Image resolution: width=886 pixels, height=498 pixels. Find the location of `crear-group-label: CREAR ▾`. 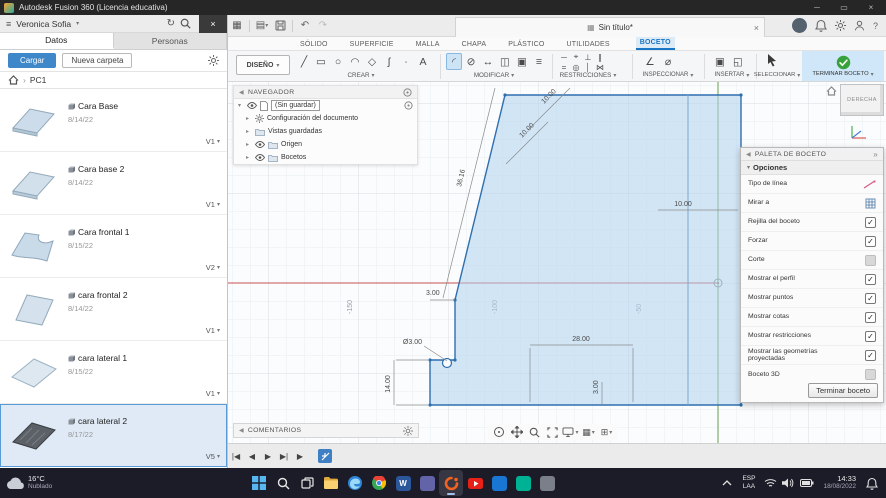

crear-group-label: CREAR ▾ is located at coordinates (361, 75).